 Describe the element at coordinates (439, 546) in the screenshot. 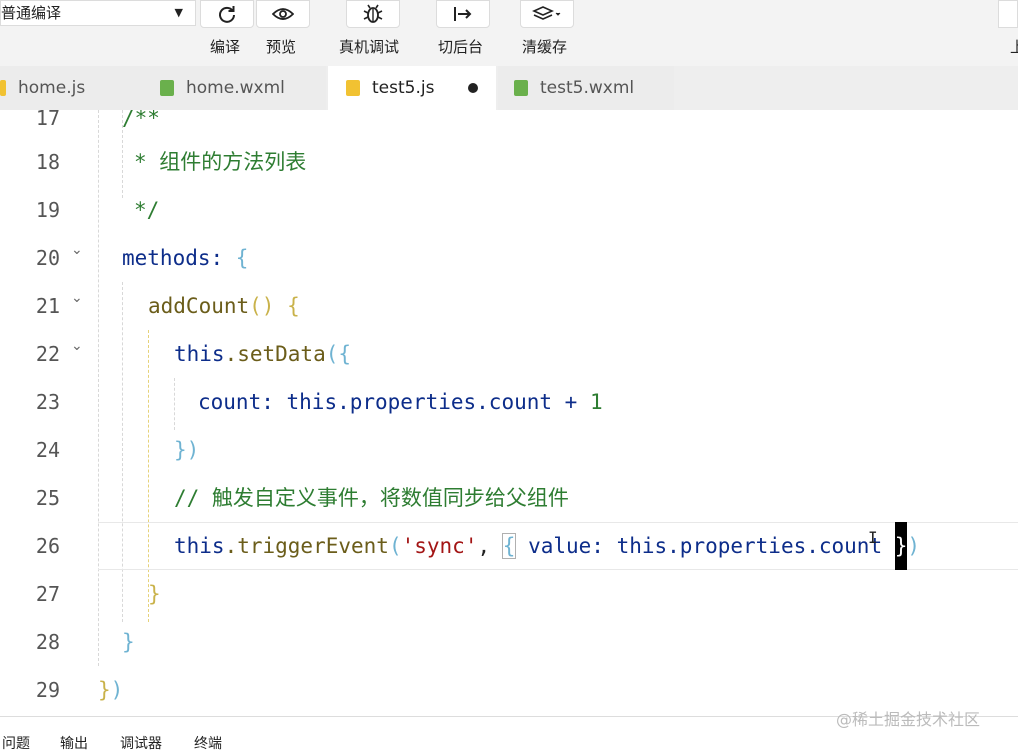

I see `code-token: 'sync'` at that location.